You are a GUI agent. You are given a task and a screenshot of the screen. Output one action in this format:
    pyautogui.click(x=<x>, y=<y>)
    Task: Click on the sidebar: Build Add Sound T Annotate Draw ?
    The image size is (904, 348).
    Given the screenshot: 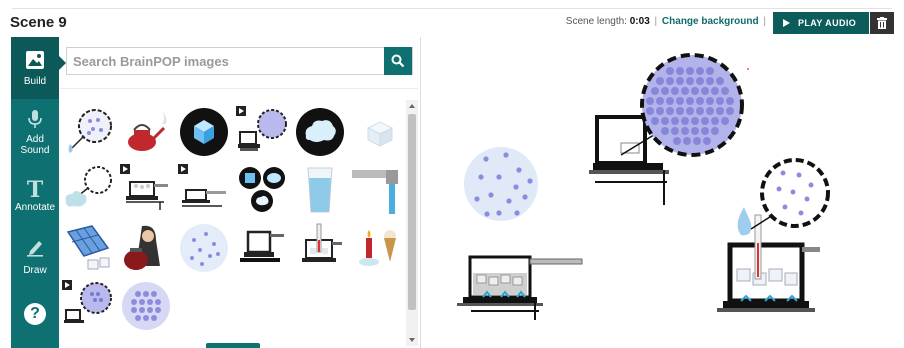 What is the action you would take?
    pyautogui.click(x=35, y=192)
    